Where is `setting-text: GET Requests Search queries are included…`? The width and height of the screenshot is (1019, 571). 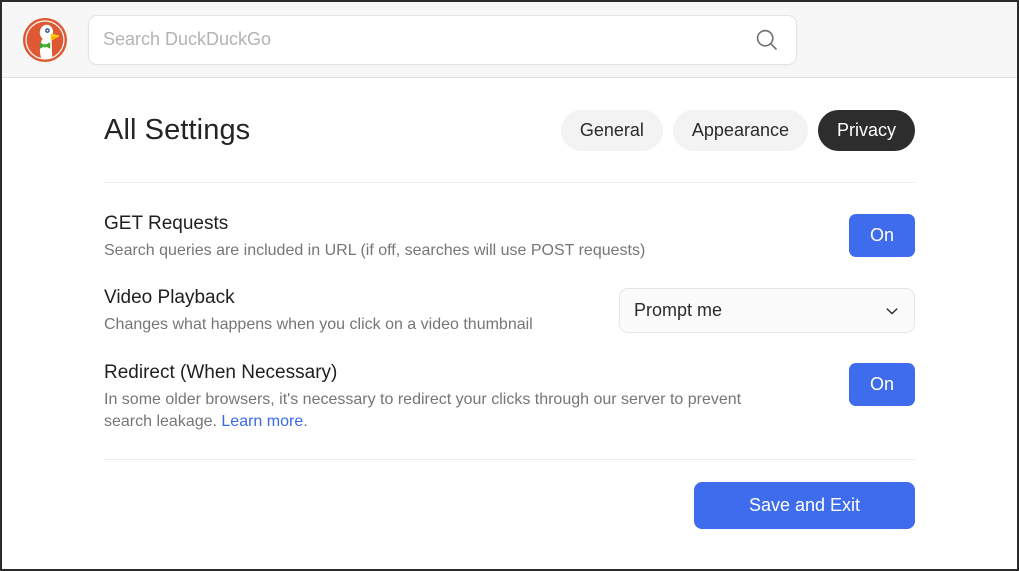
setting-text: GET Requests Search queries are included… is located at coordinates (374, 237).